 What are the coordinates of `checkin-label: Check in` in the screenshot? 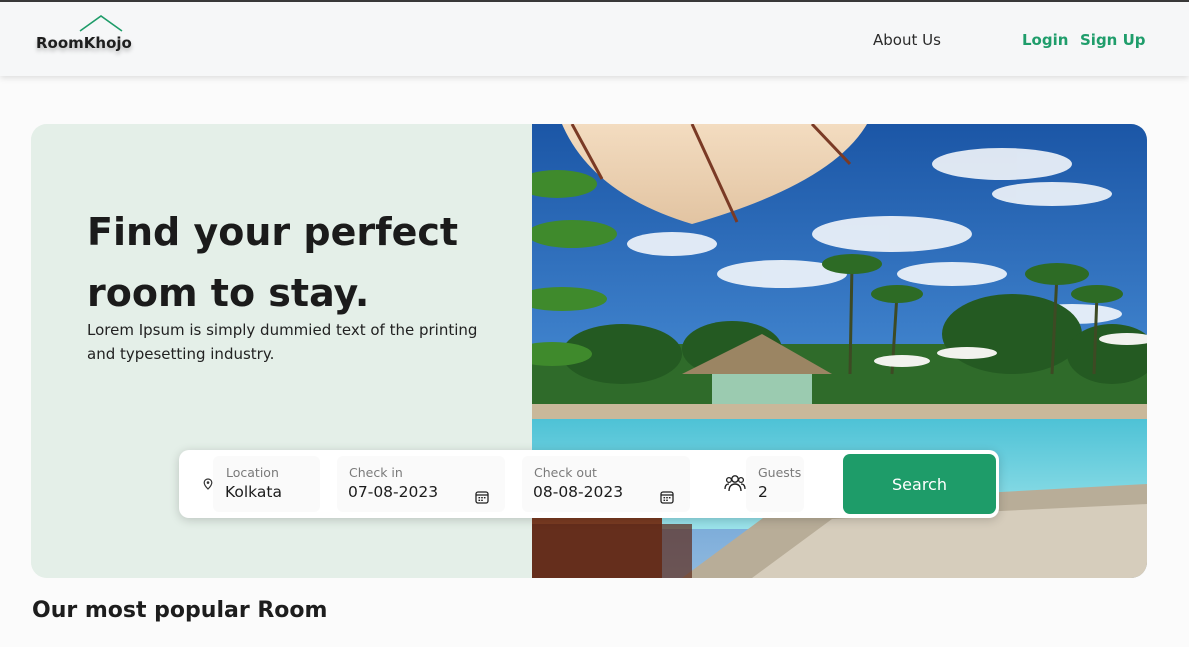 It's located at (376, 472).